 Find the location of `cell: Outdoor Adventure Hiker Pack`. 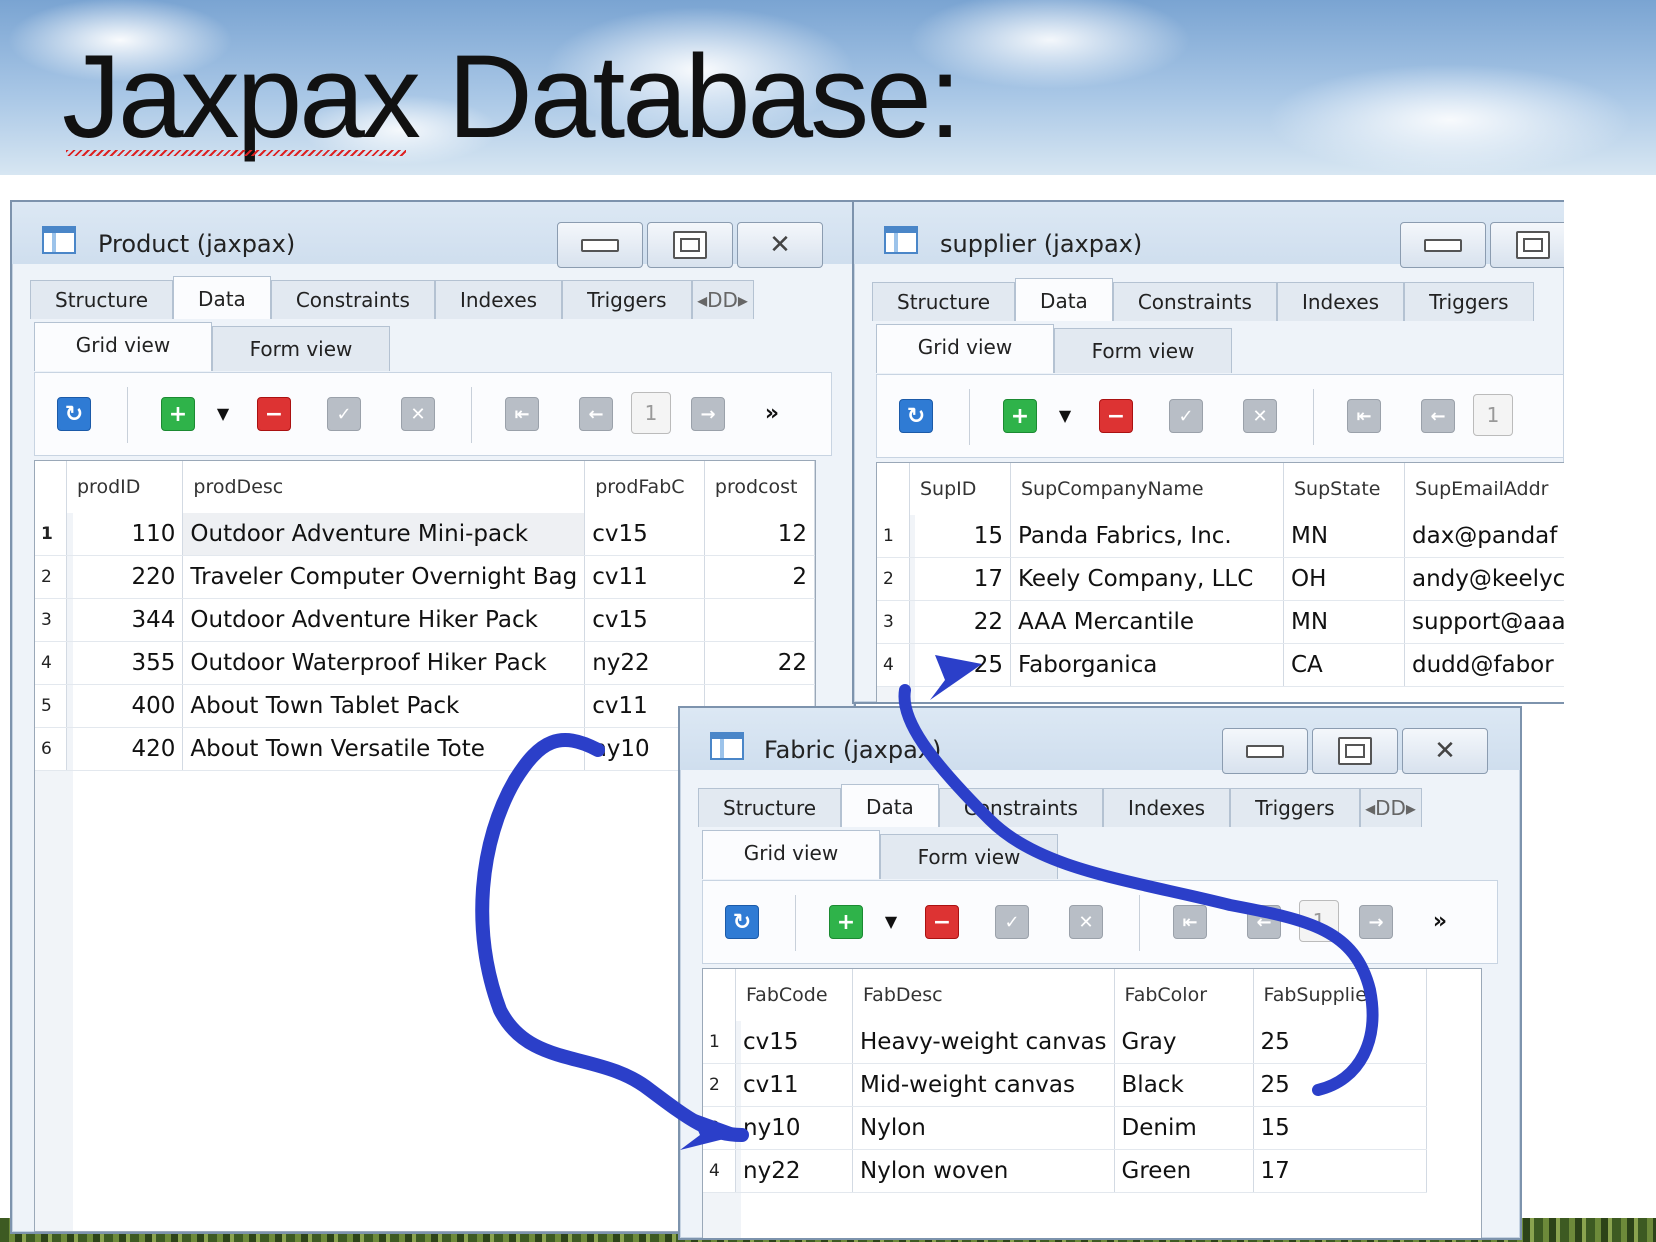

cell: Outdoor Adventure Hiker Pack is located at coordinates (384, 620).